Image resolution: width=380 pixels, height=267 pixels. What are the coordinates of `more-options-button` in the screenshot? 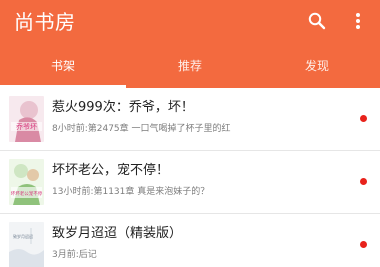 It's located at (358, 21).